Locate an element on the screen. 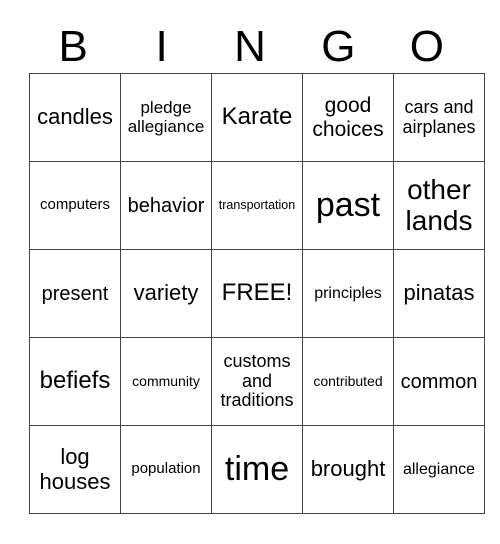  bingo-cell: population is located at coordinates (166, 469).